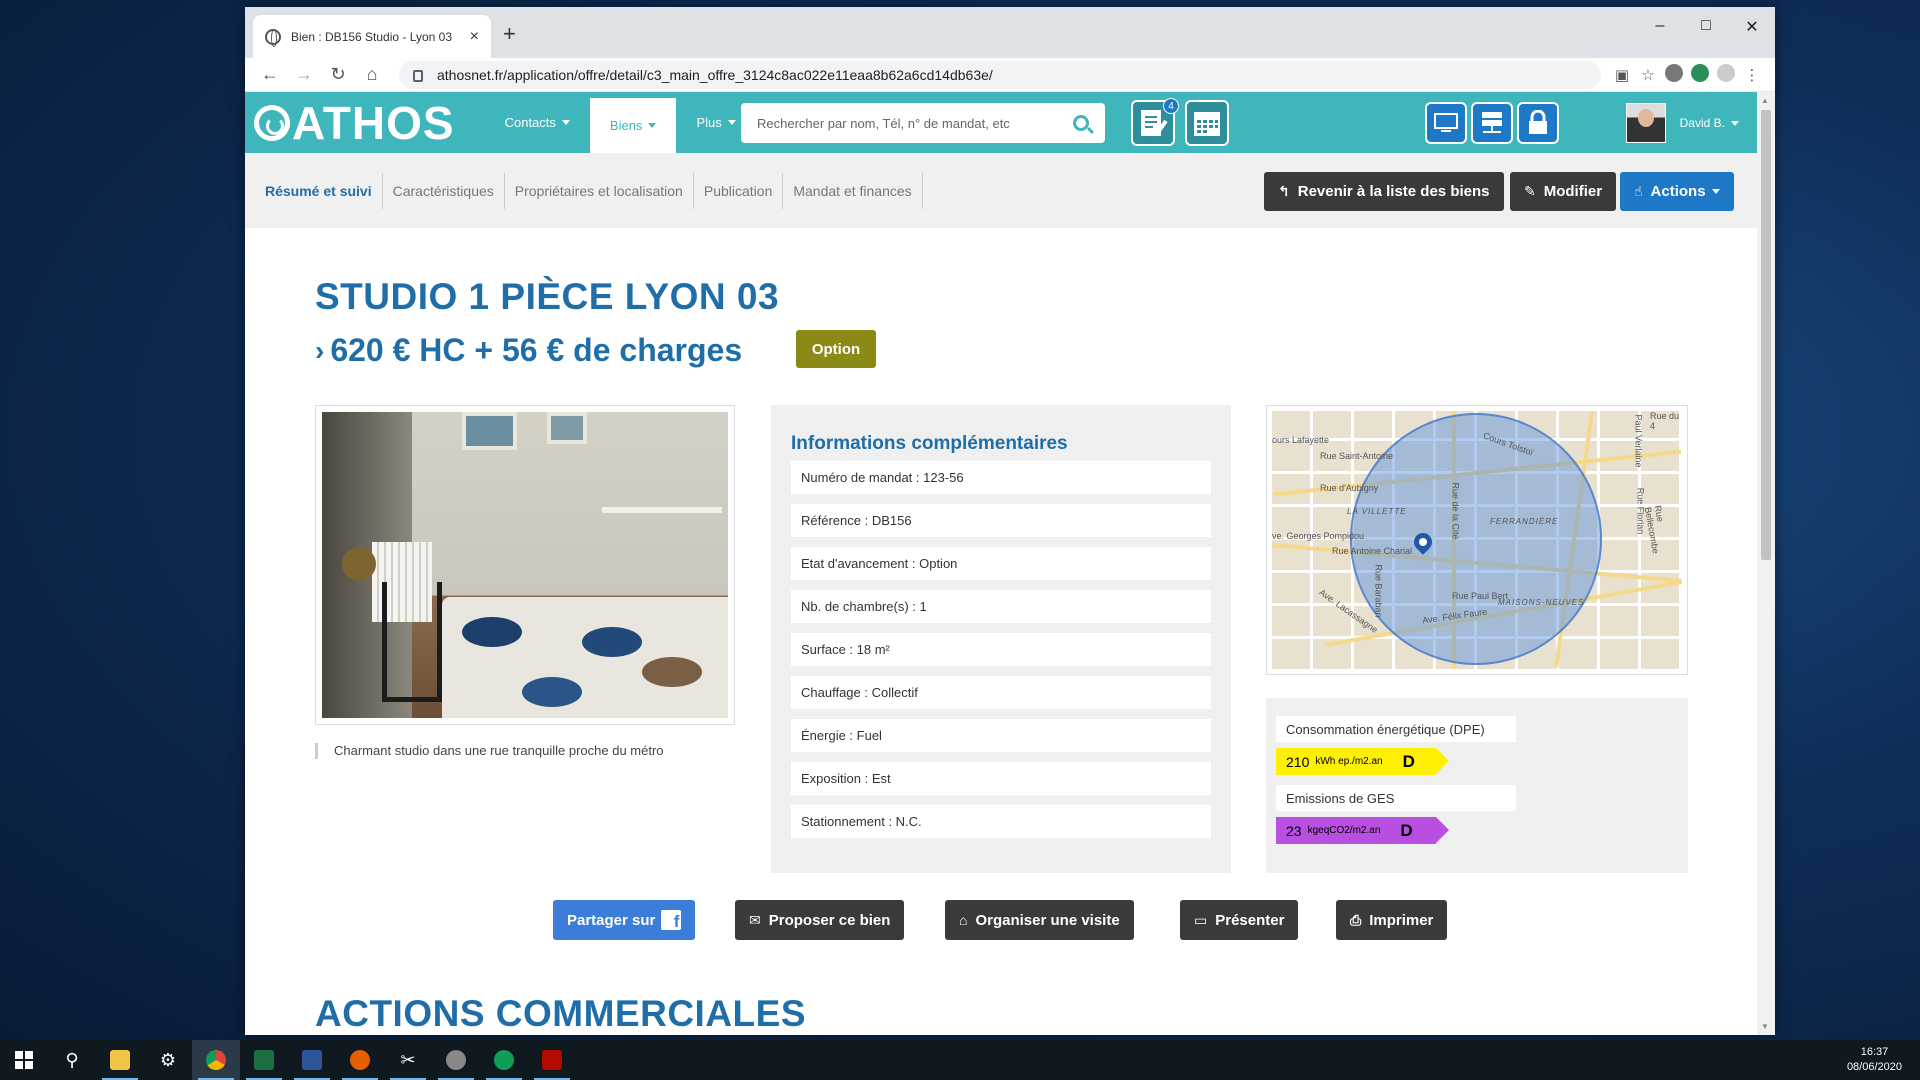 The image size is (1920, 1080). What do you see at coordinates (1406, 830) in the screenshot?
I see `ges-letter: D` at bounding box center [1406, 830].